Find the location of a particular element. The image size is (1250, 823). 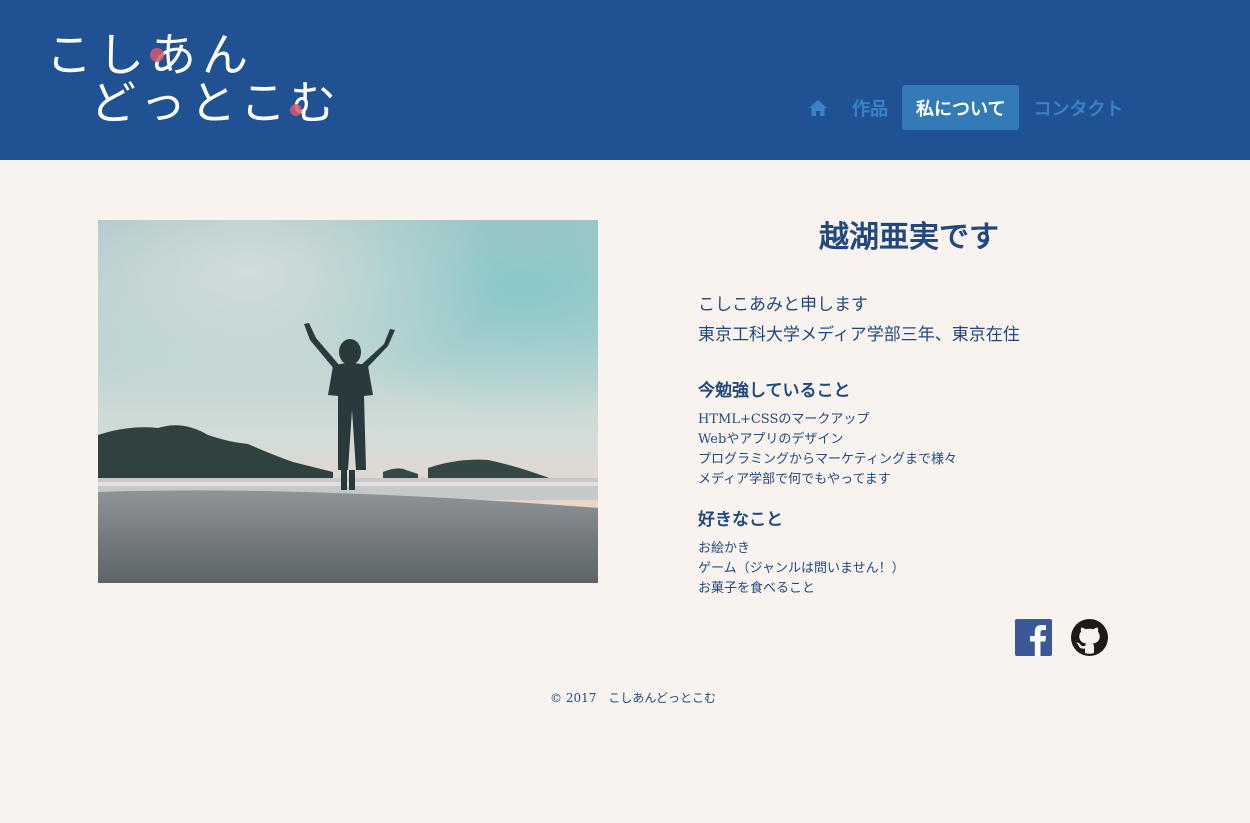

logo-line2: どっとこむ is located at coordinates (215, 103).